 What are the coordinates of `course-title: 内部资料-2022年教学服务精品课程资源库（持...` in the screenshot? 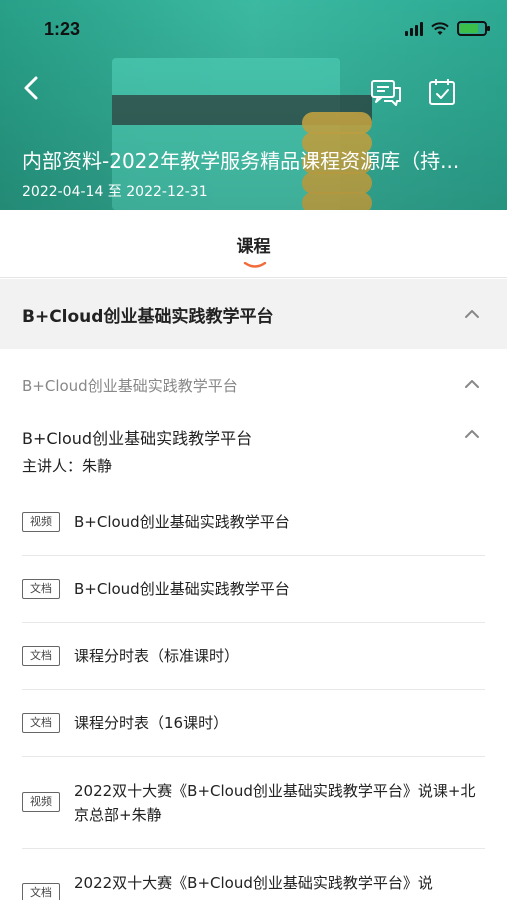 It's located at (241, 161).